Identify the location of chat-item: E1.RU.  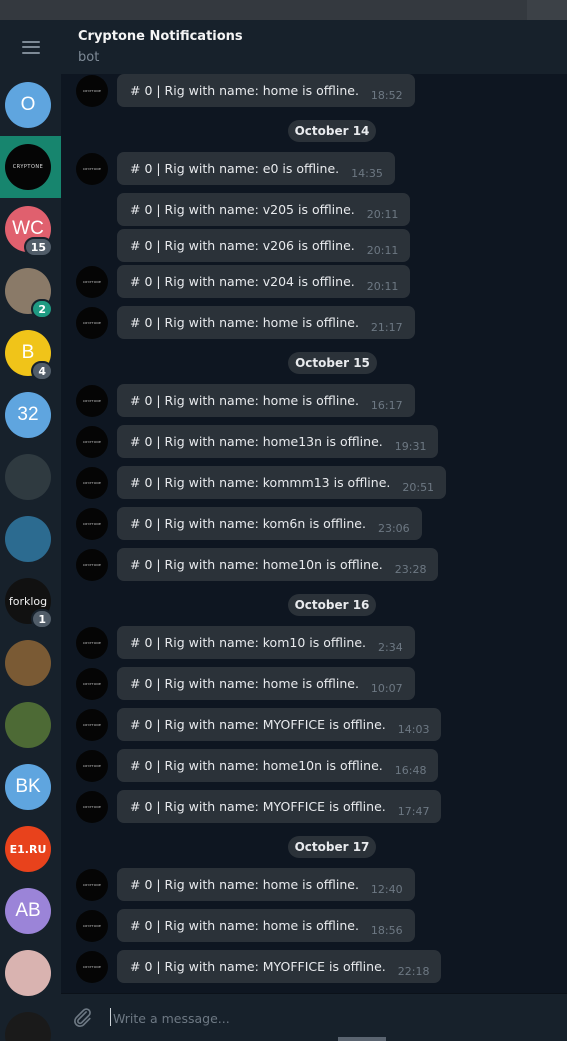
(30, 849).